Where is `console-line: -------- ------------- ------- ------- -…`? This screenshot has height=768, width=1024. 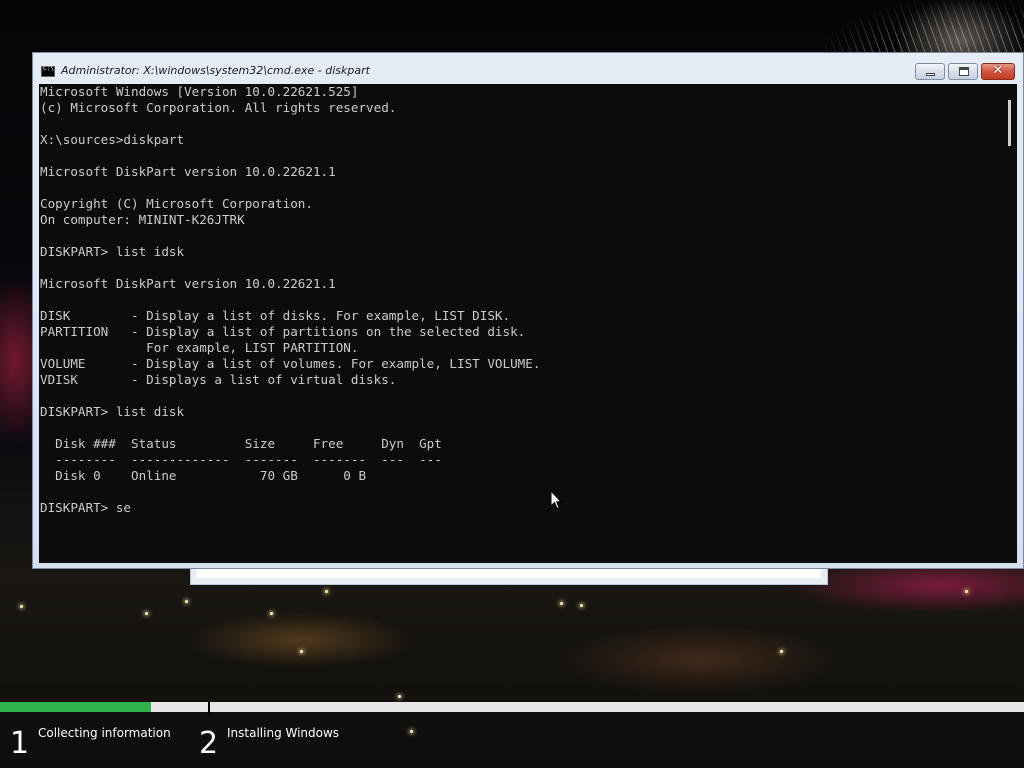
console-line: -------- ------------- ------- ------- -… is located at coordinates (241, 459).